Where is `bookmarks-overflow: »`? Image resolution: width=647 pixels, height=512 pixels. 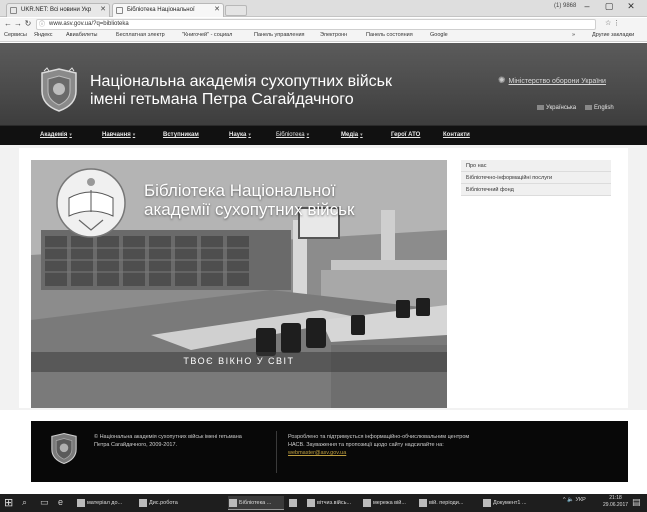 bookmarks-overflow: » is located at coordinates (573, 35).